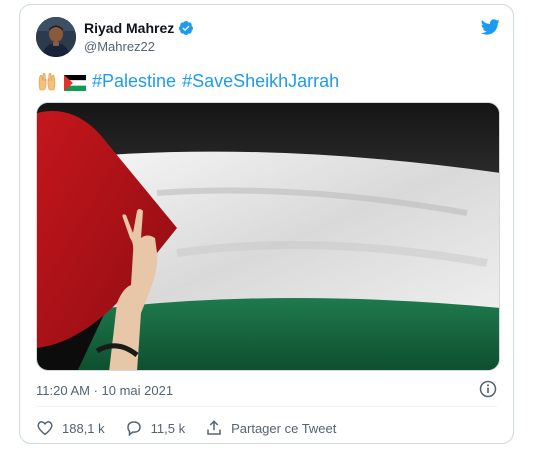  What do you see at coordinates (488, 389) in the screenshot?
I see `info-icon` at bounding box center [488, 389].